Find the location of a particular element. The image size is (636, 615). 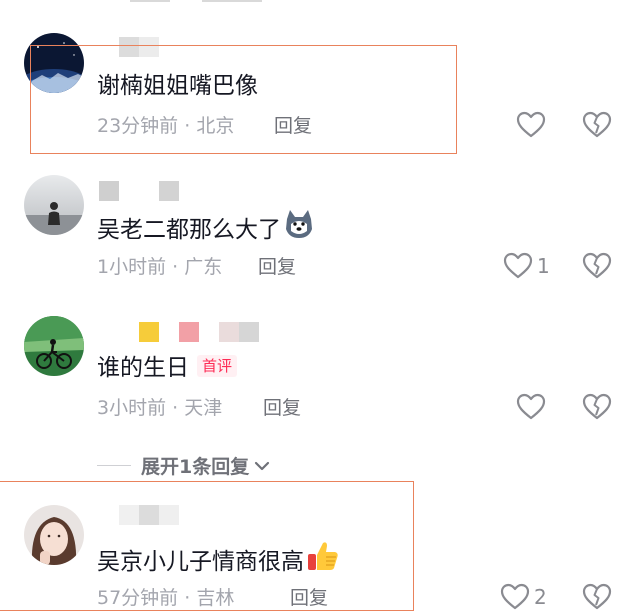

comment-text: 吴老二都那么大了 is located at coordinates (206, 229).